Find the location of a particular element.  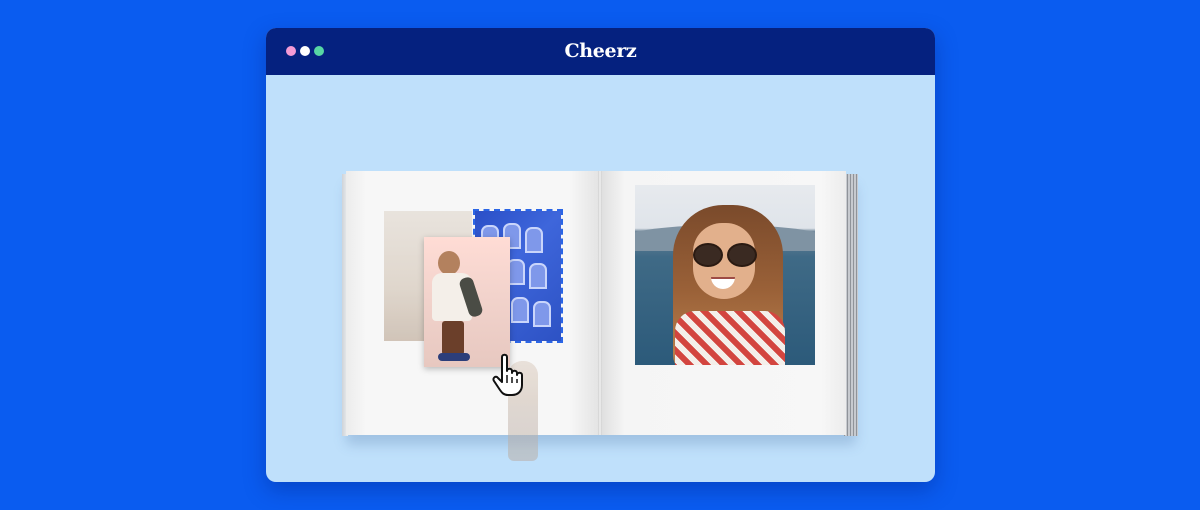

kid-pants is located at coordinates (453, 338).